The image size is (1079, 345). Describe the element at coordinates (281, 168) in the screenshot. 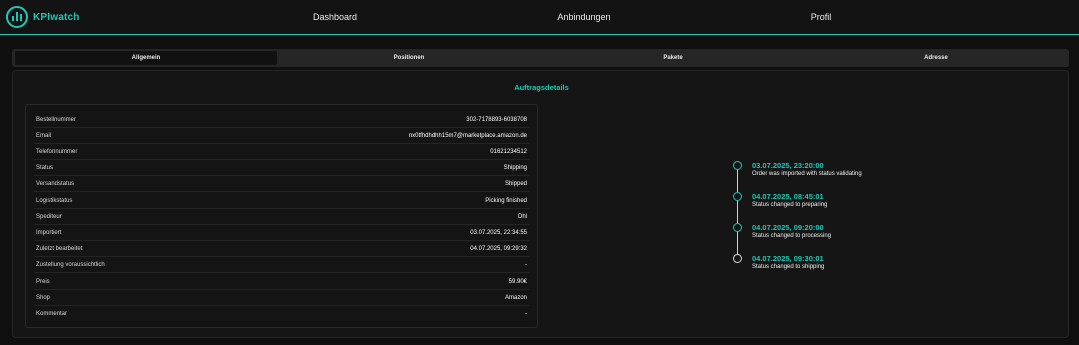

I see `detail-row-status: Status Shipping` at that location.